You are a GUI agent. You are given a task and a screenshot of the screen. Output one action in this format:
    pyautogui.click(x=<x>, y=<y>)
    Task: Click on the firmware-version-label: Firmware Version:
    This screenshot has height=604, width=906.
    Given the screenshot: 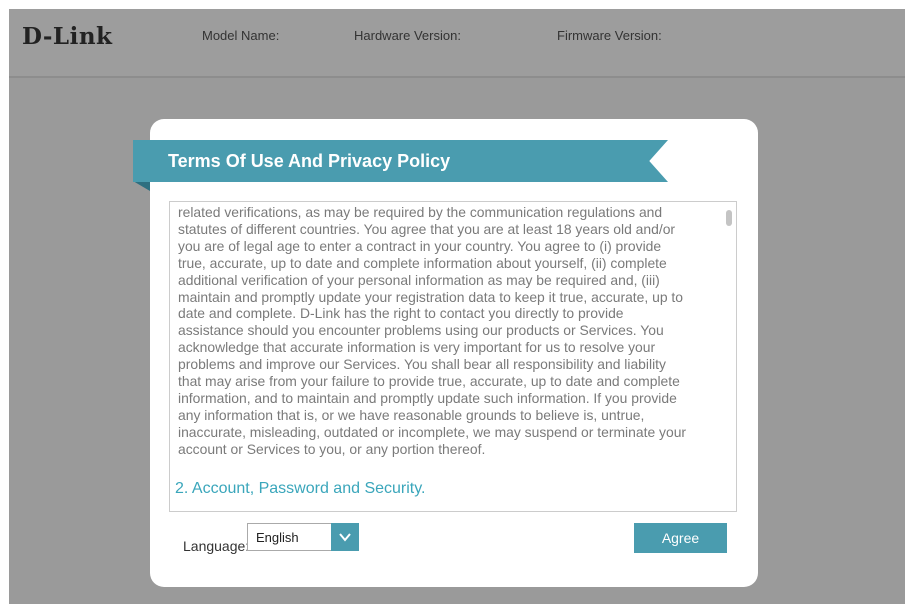 What is the action you would take?
    pyautogui.click(x=609, y=35)
    